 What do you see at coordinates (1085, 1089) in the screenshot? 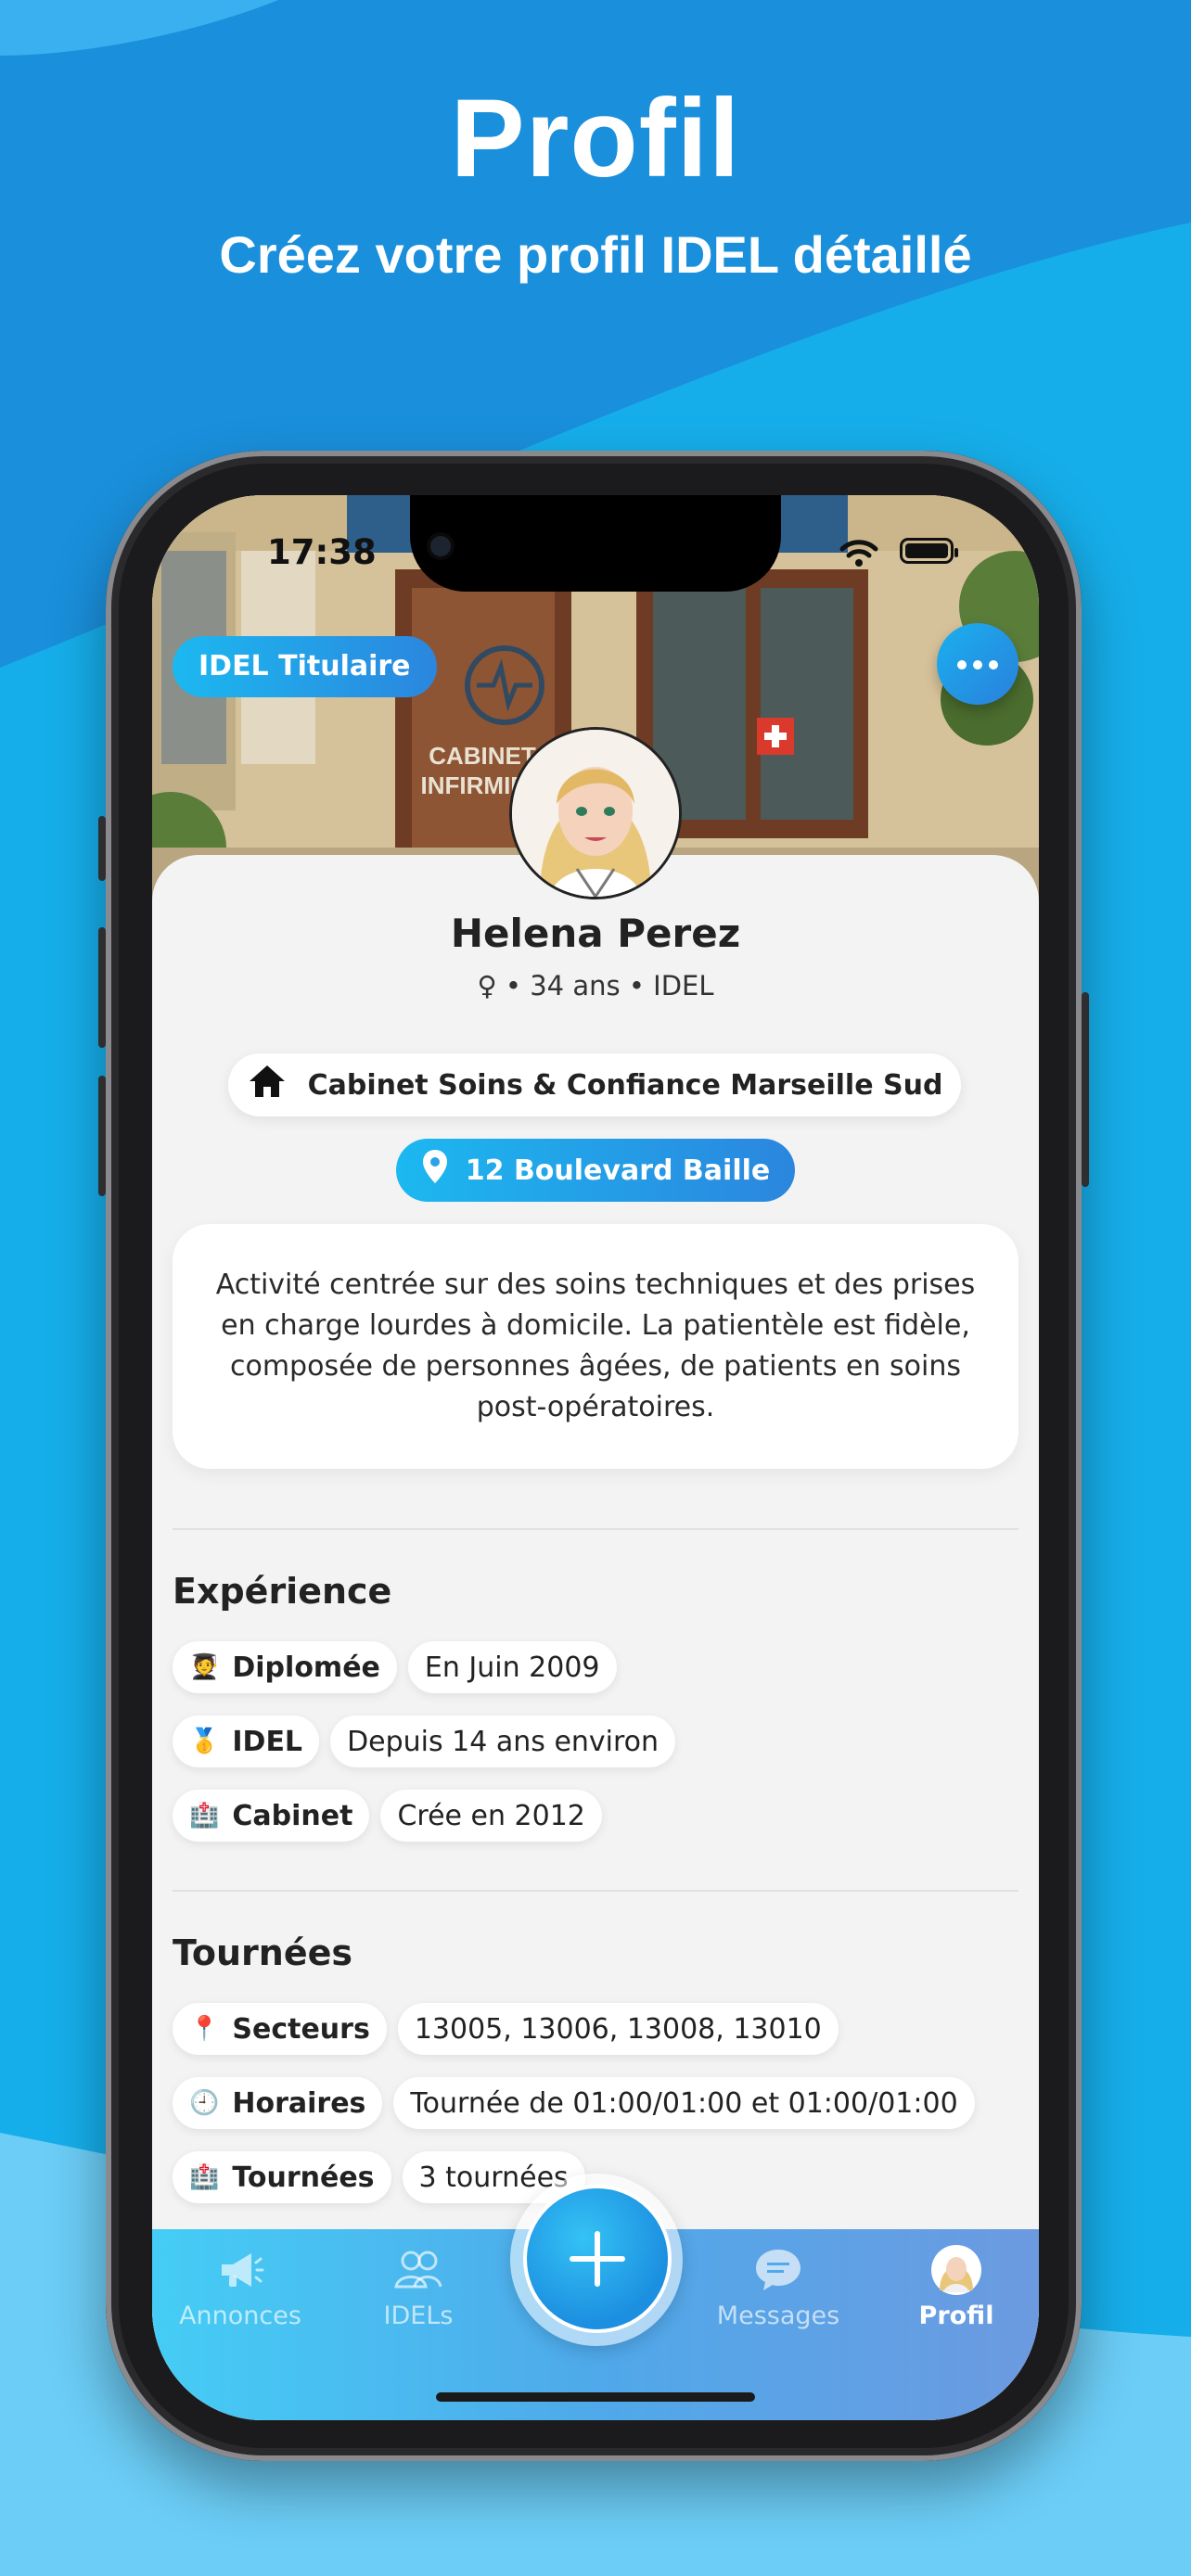
I see `power-button` at bounding box center [1085, 1089].